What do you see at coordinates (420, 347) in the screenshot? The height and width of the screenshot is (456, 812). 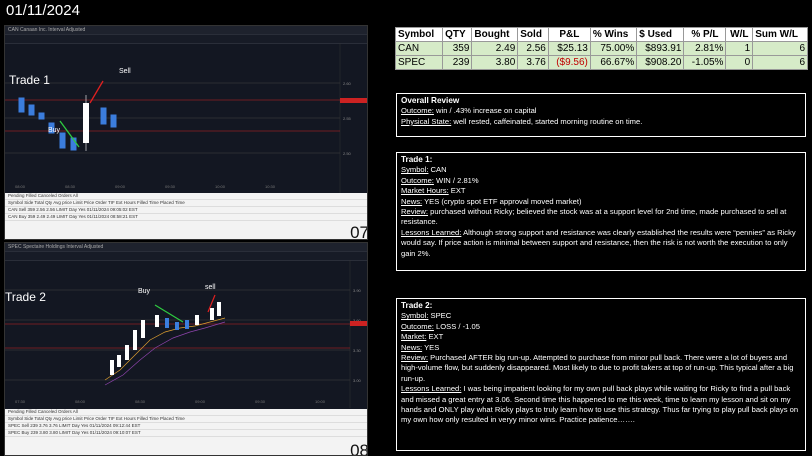 I see `trade2-news: News: YES` at bounding box center [420, 347].